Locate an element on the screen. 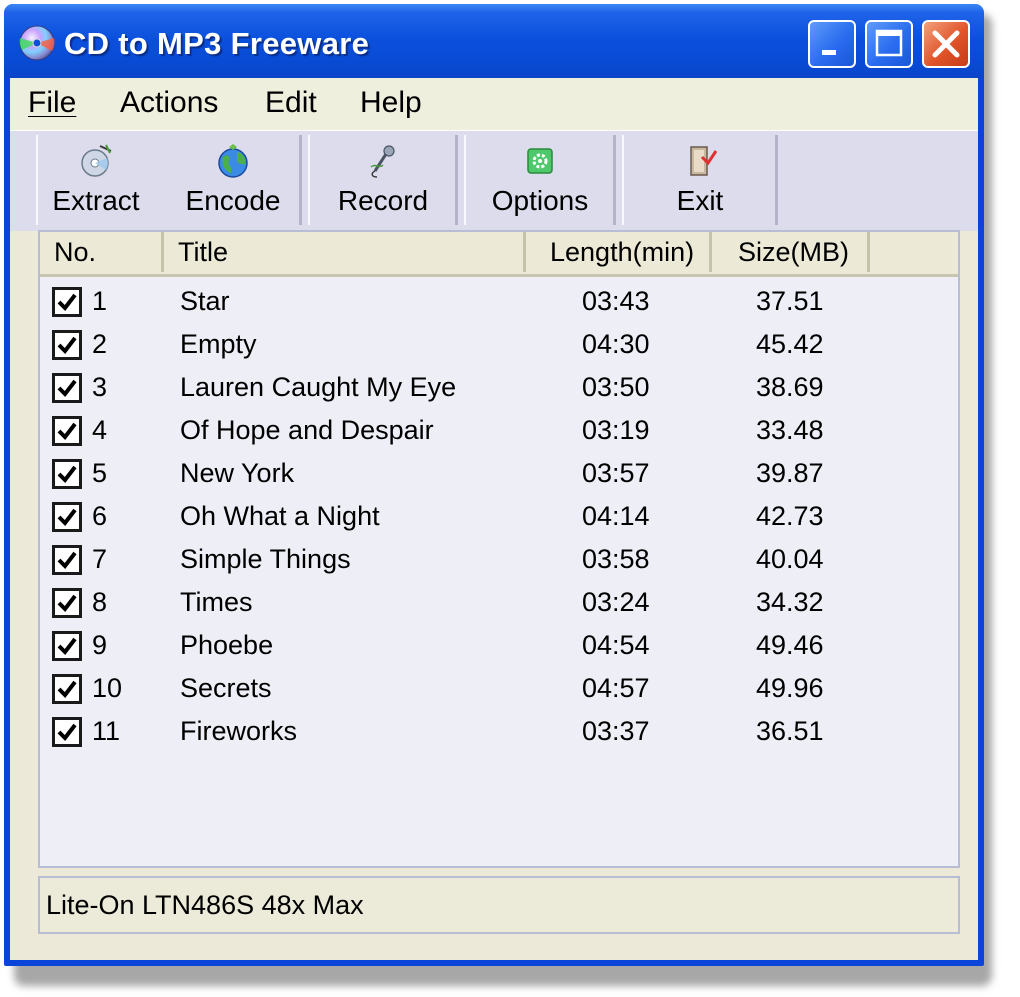 The image size is (1020, 997). toolbar-group-exit: Exit is located at coordinates (700, 180).